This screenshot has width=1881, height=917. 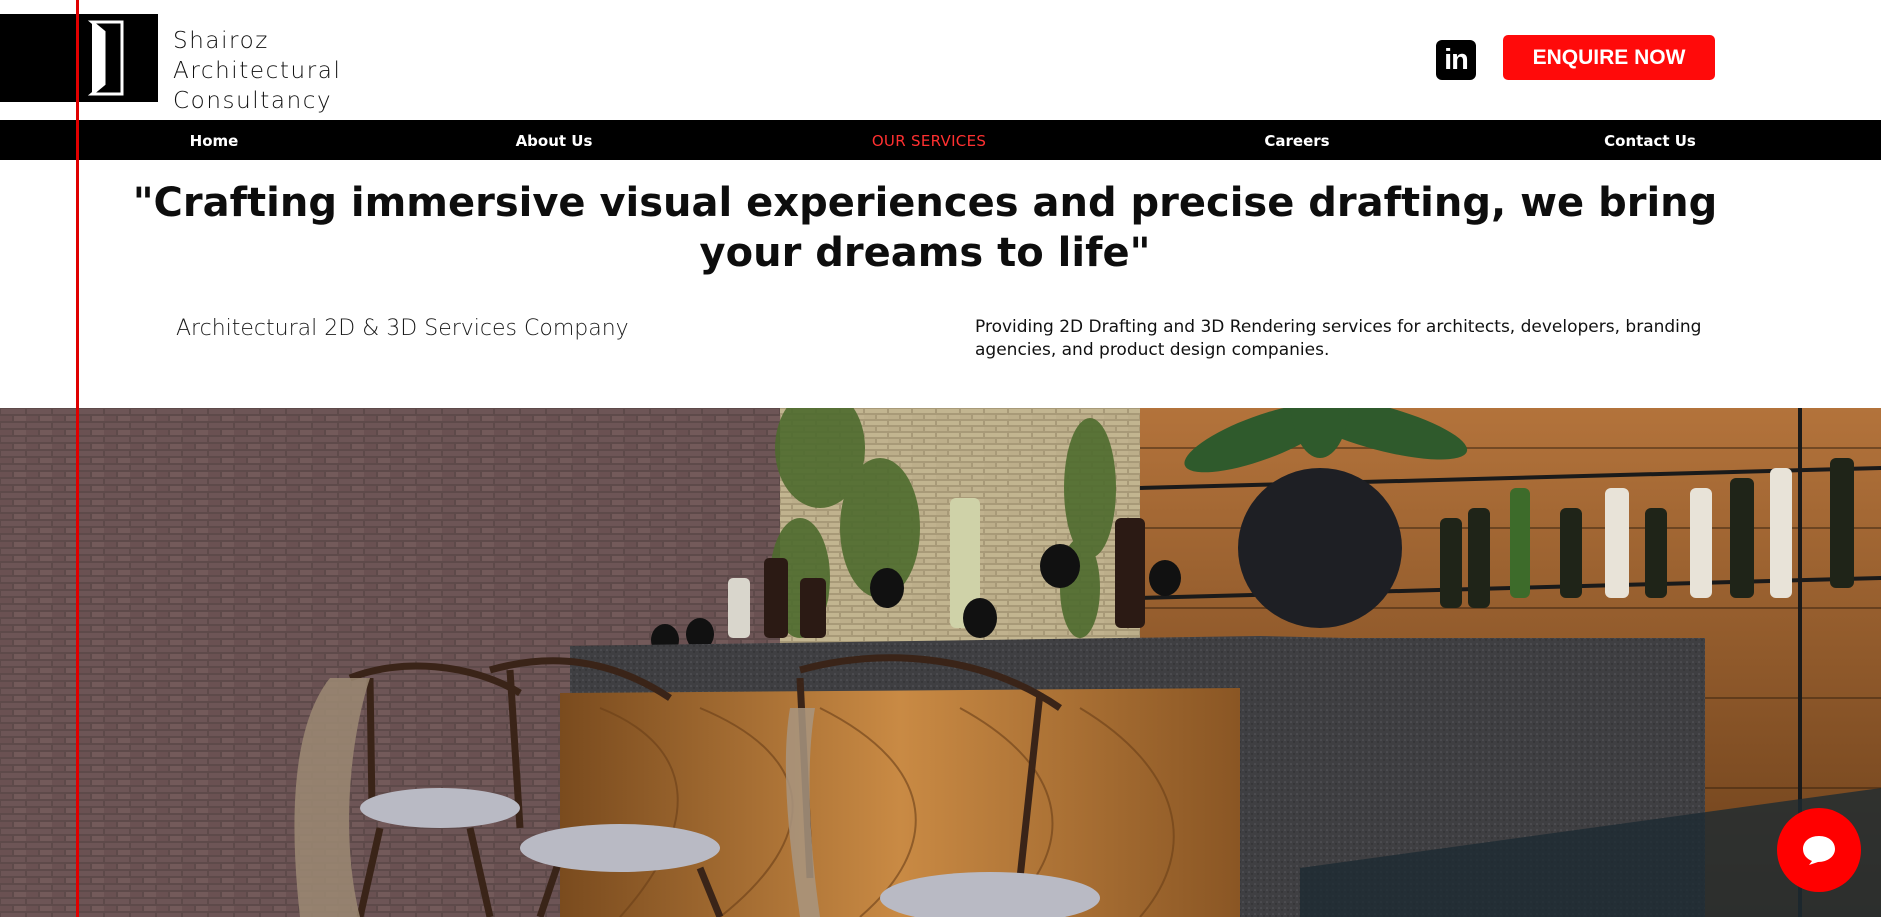 What do you see at coordinates (402, 328) in the screenshot?
I see `company-subtitle: Architectural 2D & 3D Services Company` at bounding box center [402, 328].